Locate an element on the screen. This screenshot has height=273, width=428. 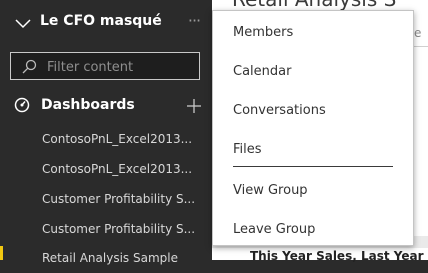
menu-item-calendar: Calendar is located at coordinates (313, 71).